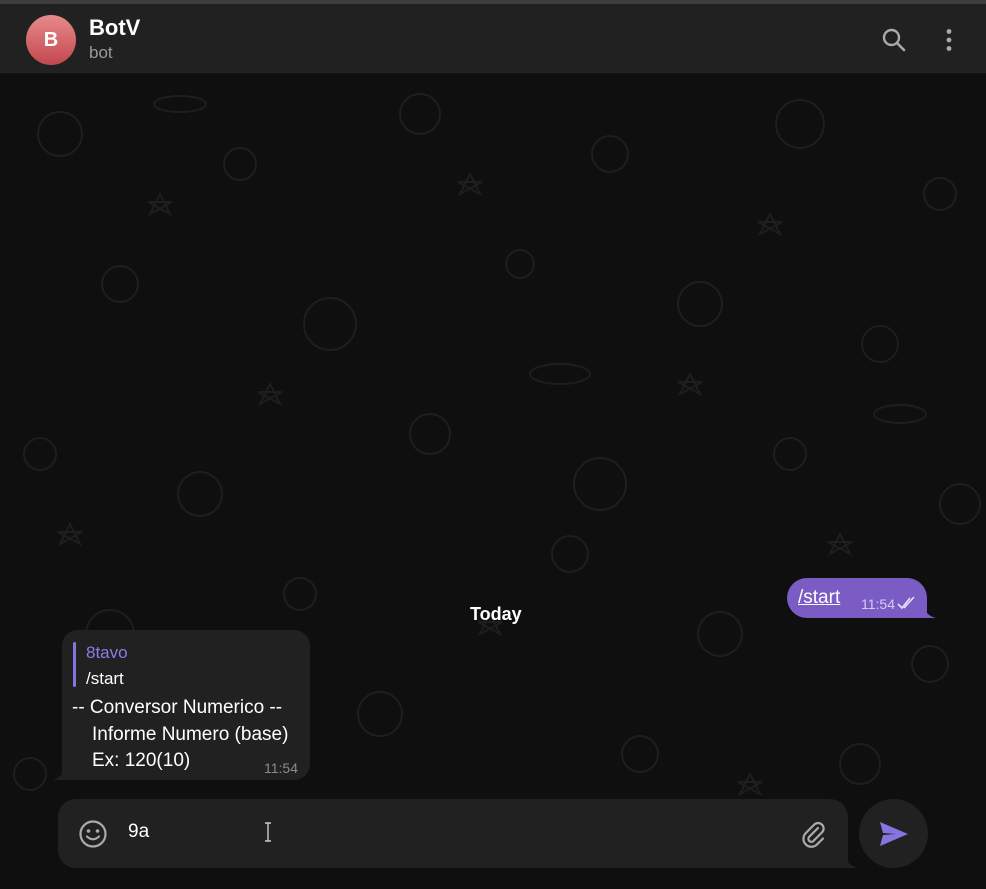  I want to click on chat-subtitle: bot, so click(101, 52).